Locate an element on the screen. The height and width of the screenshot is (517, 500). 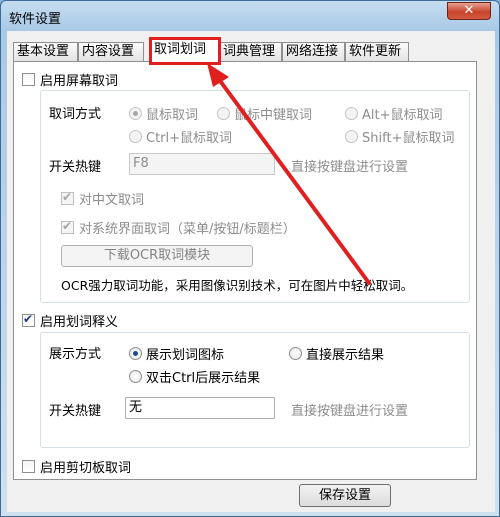
radio-label: 展示划词图标 is located at coordinates (185, 355).